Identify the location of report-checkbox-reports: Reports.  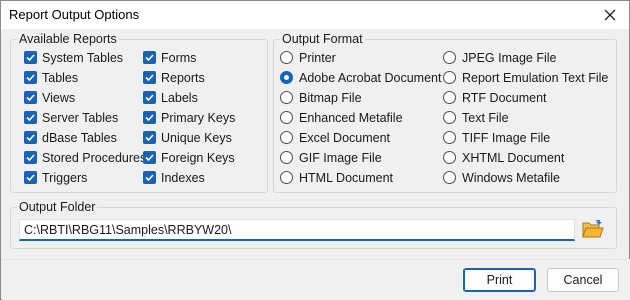
(174, 77).